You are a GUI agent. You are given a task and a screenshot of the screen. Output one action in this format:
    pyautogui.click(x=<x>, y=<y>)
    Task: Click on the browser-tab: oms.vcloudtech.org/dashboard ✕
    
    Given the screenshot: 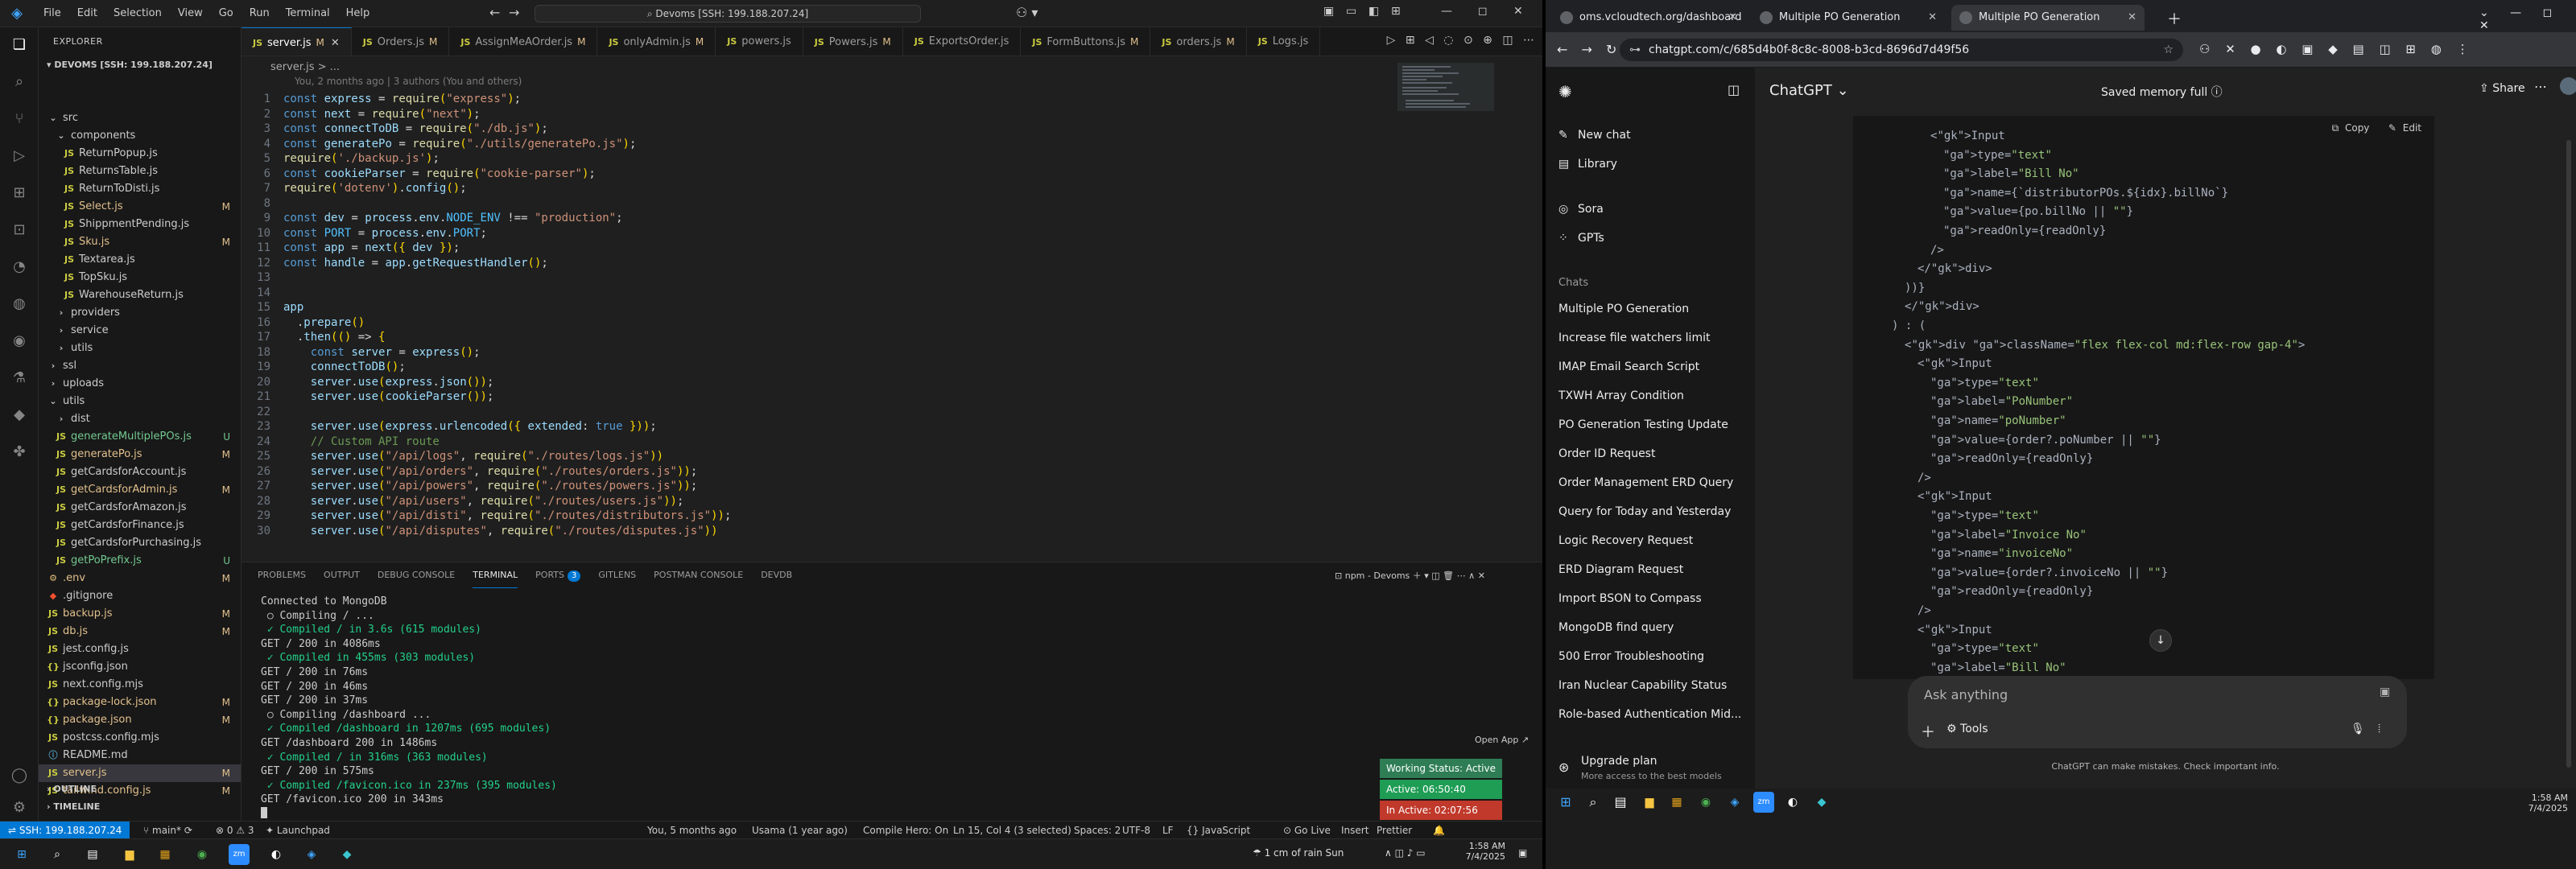 What is the action you would take?
    pyautogui.click(x=1648, y=18)
    